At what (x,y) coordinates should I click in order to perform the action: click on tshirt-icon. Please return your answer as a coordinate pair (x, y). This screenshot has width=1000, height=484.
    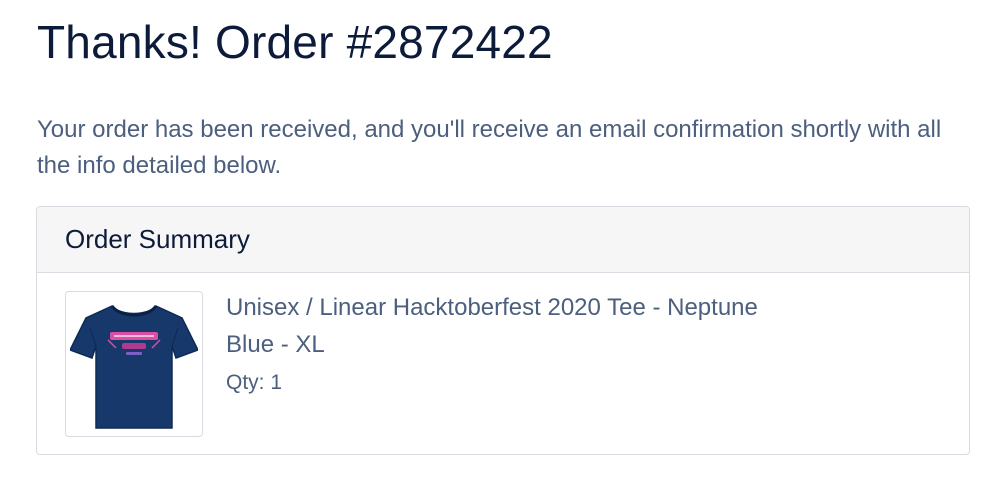
    Looking at the image, I should click on (134, 366).